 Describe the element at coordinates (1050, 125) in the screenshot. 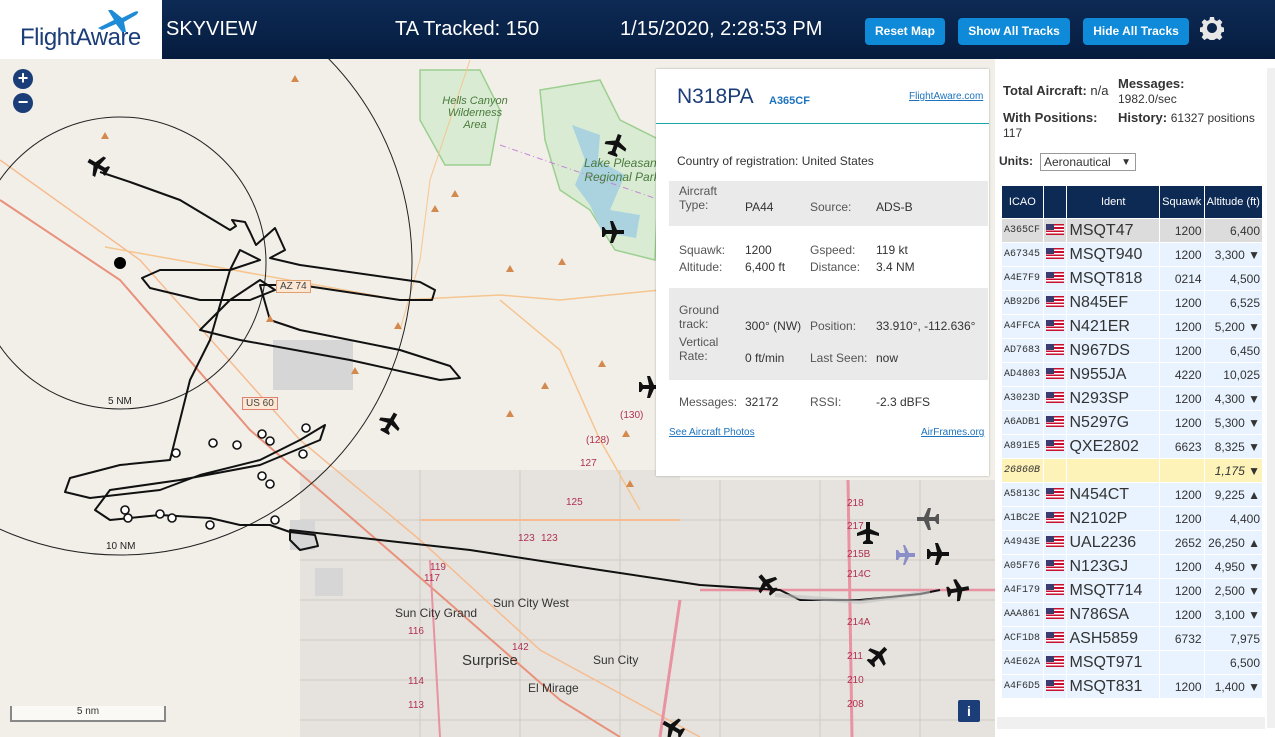

I see `with-positions-stat: With Positions: 117` at that location.